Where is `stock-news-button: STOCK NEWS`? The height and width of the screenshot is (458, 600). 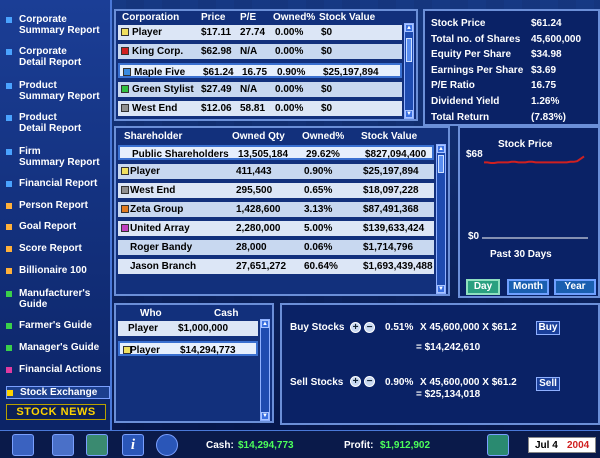 stock-news-button: STOCK NEWS is located at coordinates (56, 412).